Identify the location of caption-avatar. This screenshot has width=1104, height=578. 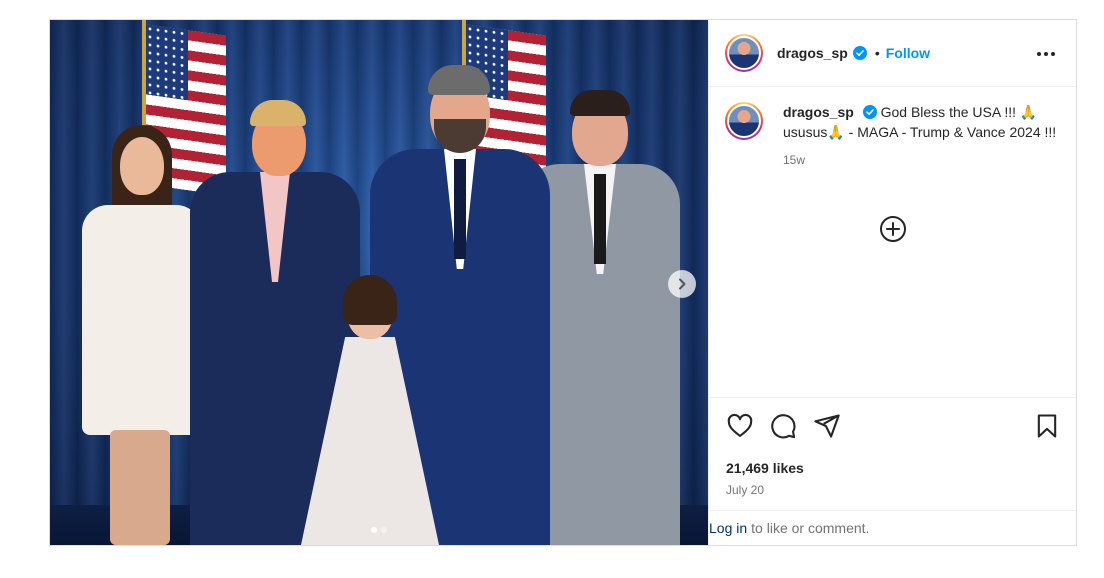
(744, 121).